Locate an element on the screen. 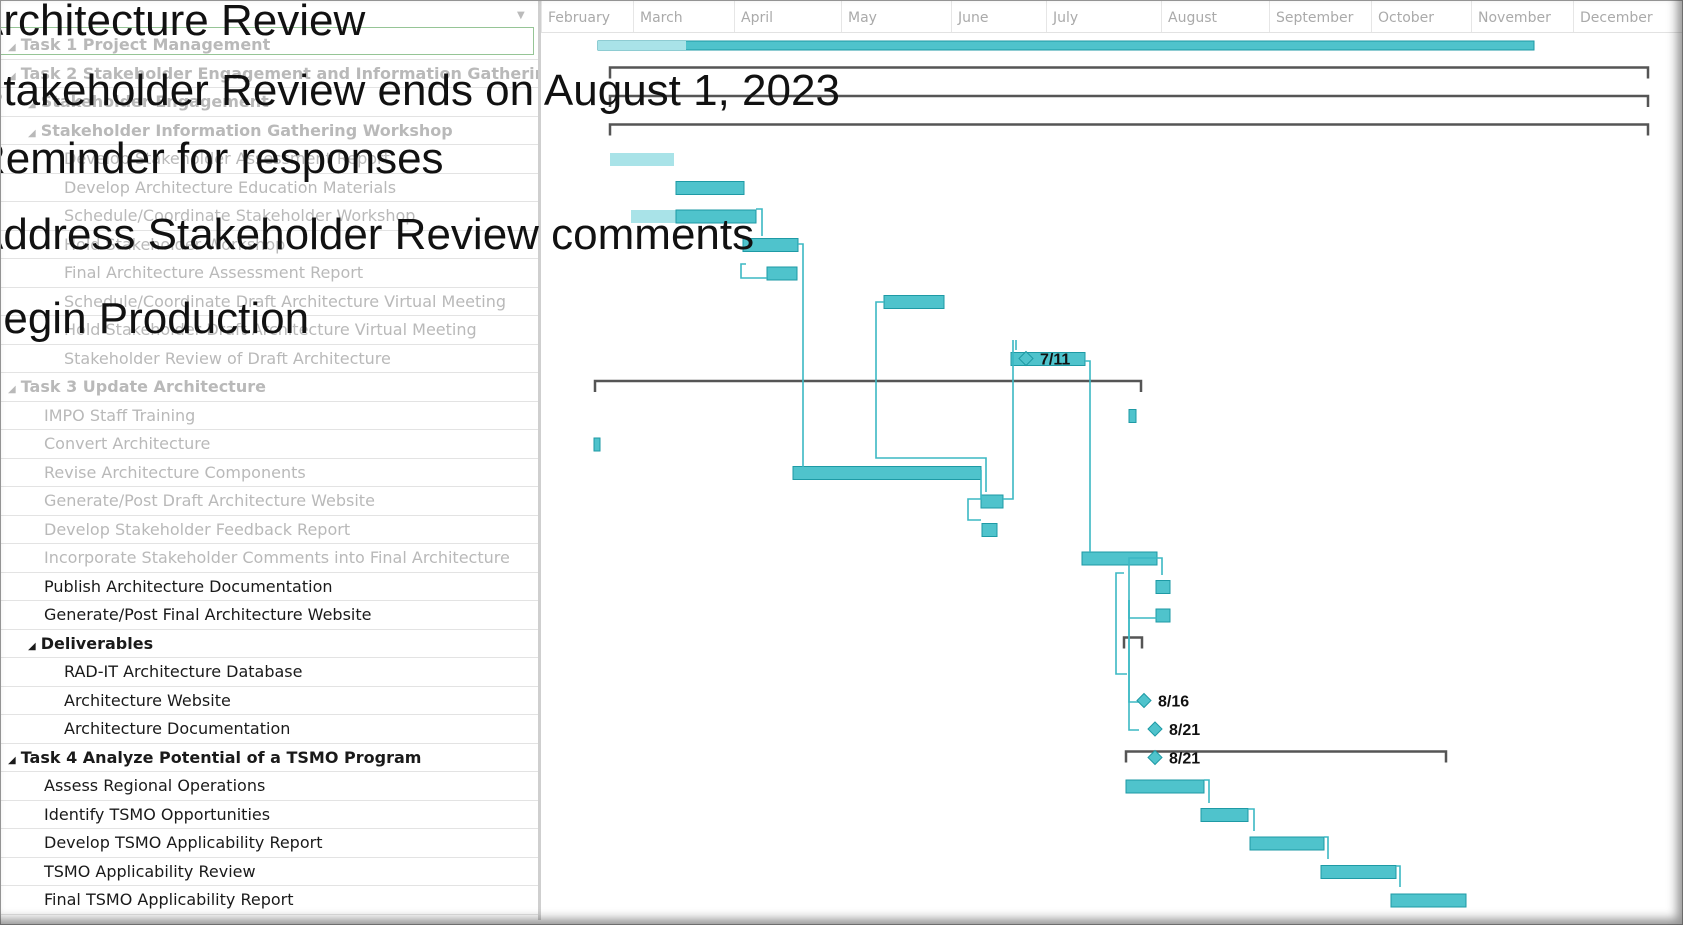  task-row: Final Architecture Assessment Report is located at coordinates (269, 273).